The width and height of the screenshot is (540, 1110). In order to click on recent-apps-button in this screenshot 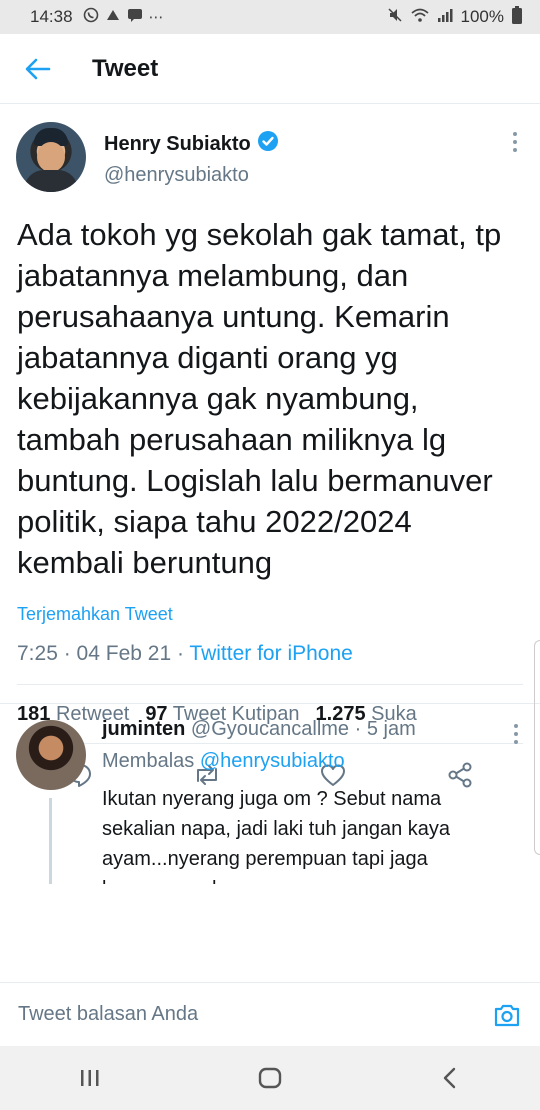, I will do `click(90, 1078)`.